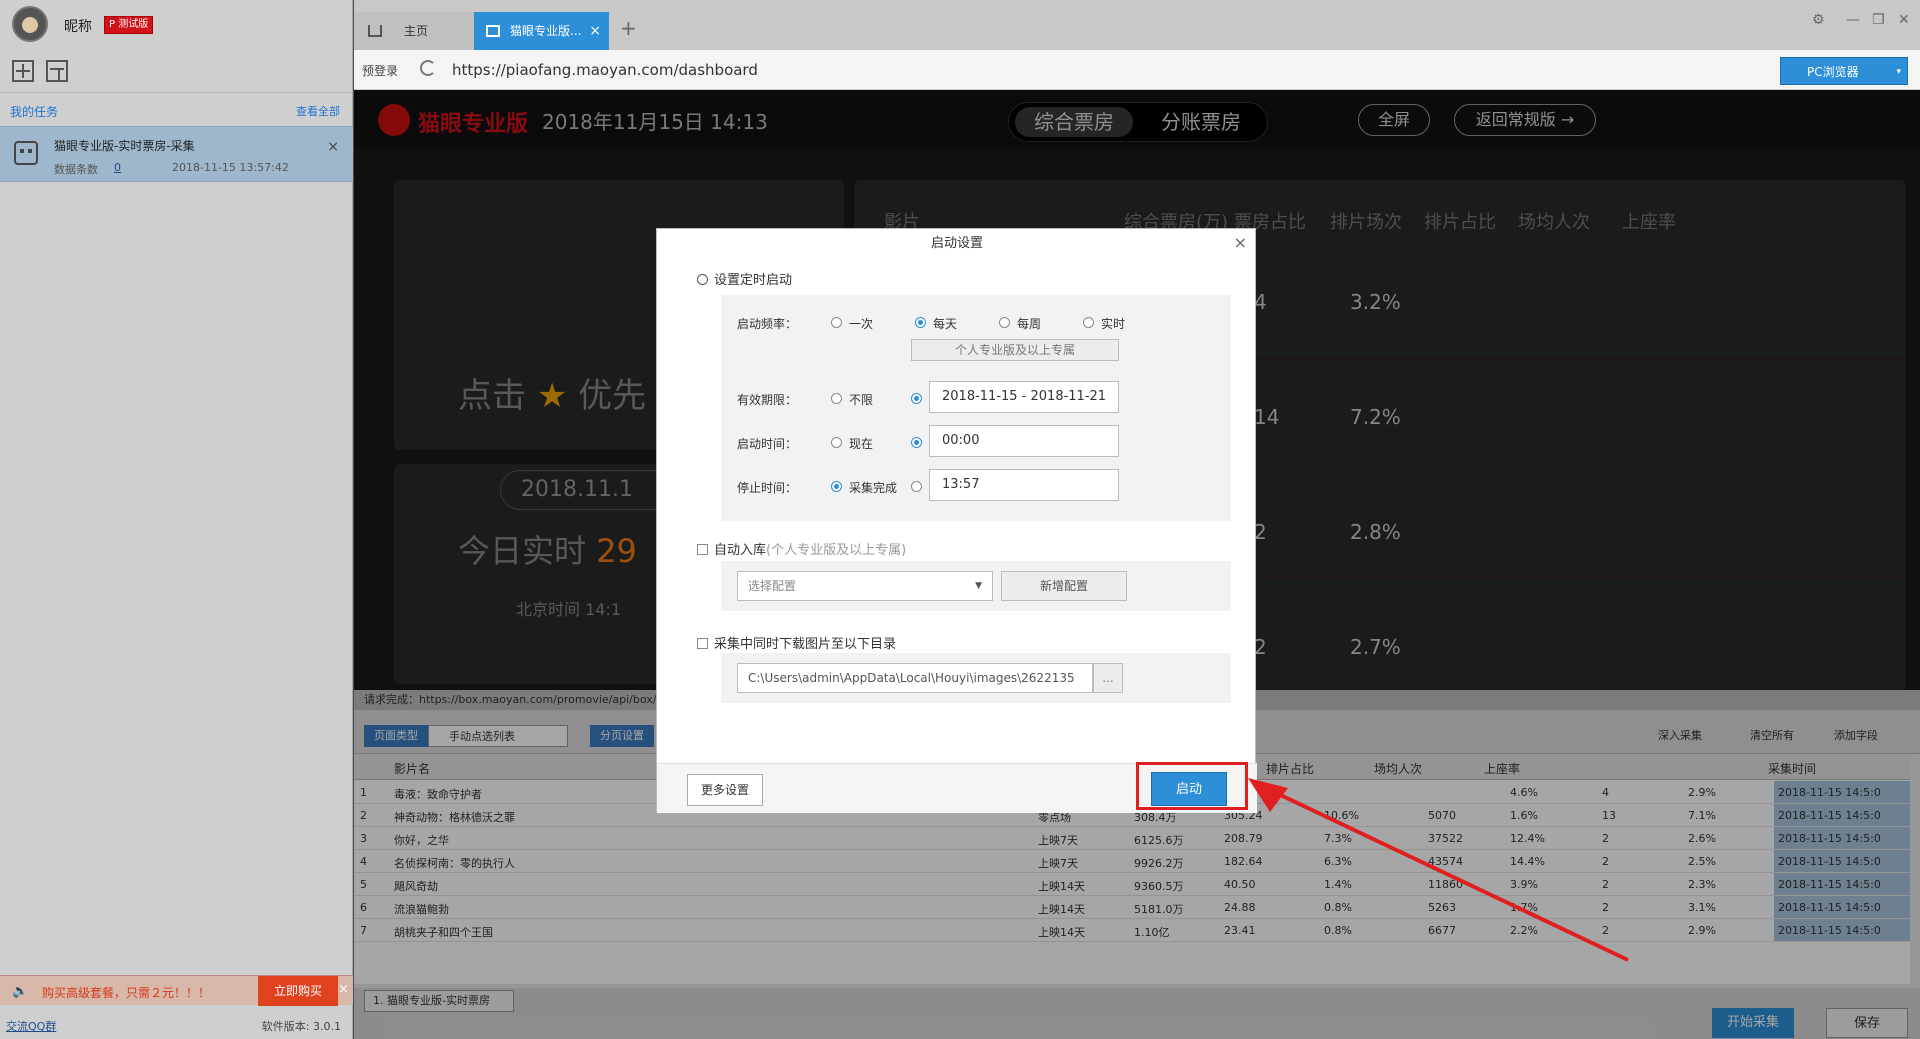  What do you see at coordinates (945, 324) in the screenshot?
I see `freq-daily-label: 每天` at bounding box center [945, 324].